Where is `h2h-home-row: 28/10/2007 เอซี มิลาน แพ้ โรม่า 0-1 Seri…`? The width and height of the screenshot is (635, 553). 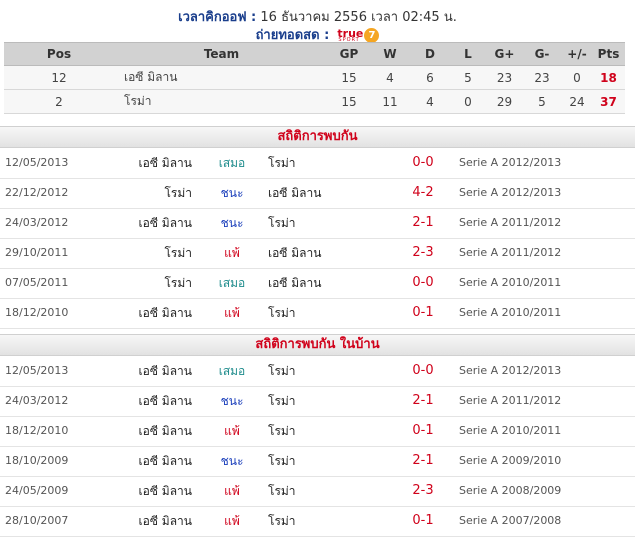
h2h-home-row: 28/10/2007 เอซี มิลาน แพ้ โรม่า 0-1 Seri… is located at coordinates (317, 521).